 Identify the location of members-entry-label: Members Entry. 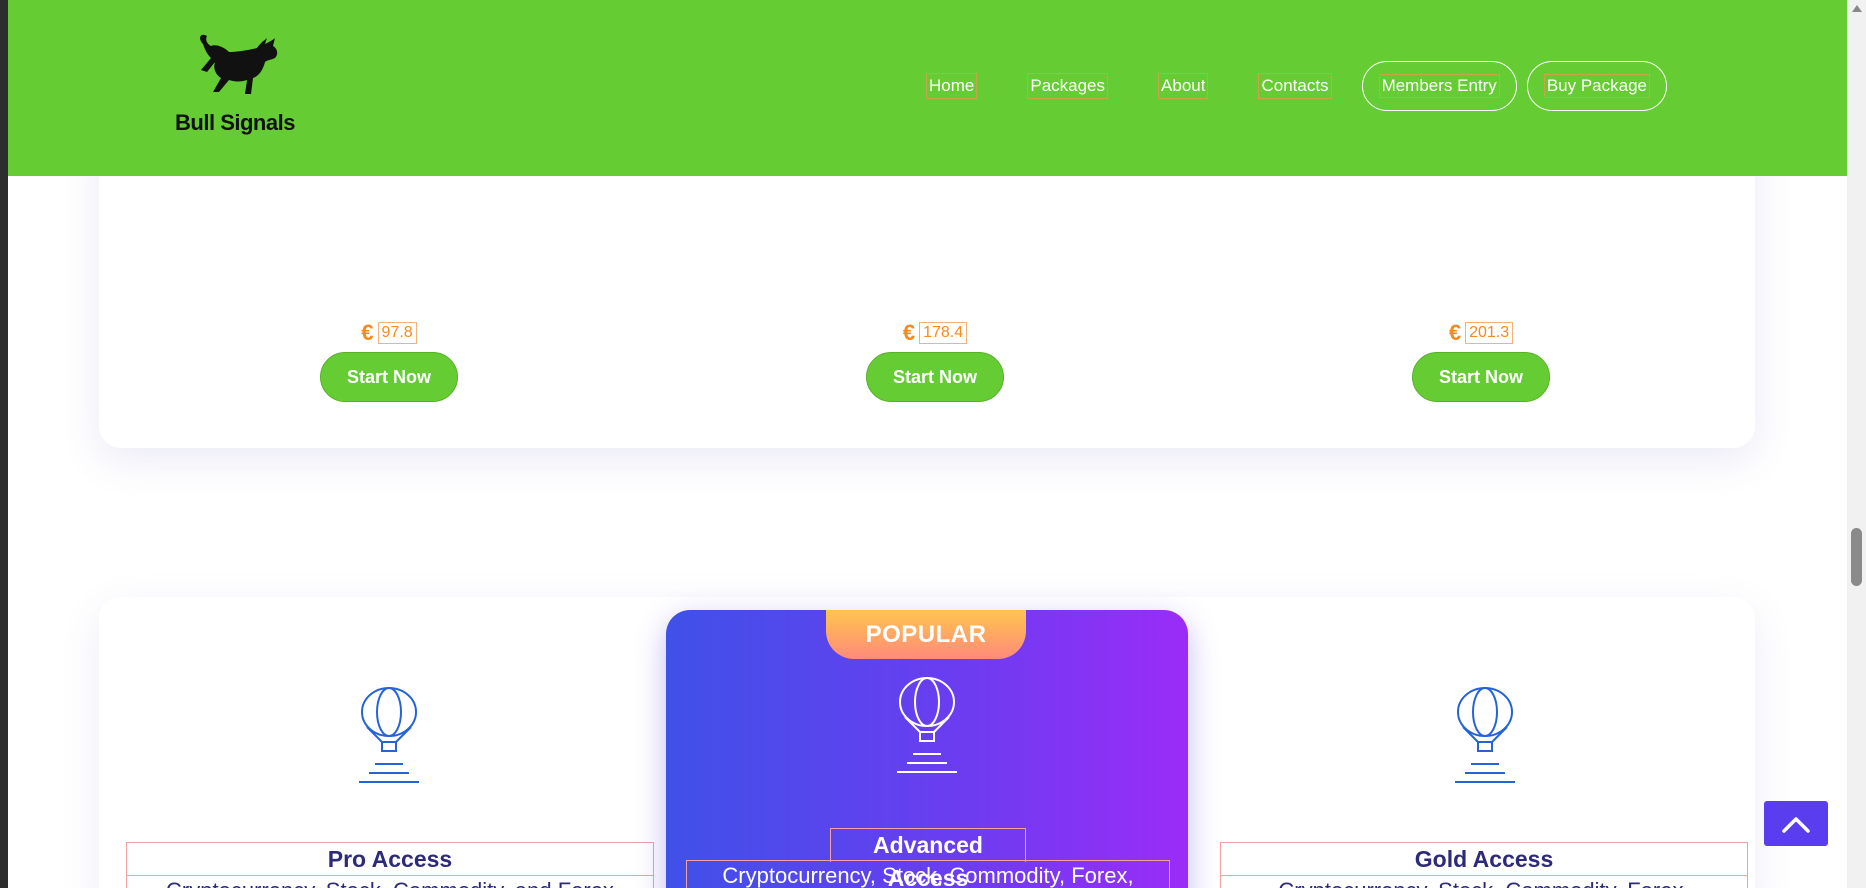
(1439, 86).